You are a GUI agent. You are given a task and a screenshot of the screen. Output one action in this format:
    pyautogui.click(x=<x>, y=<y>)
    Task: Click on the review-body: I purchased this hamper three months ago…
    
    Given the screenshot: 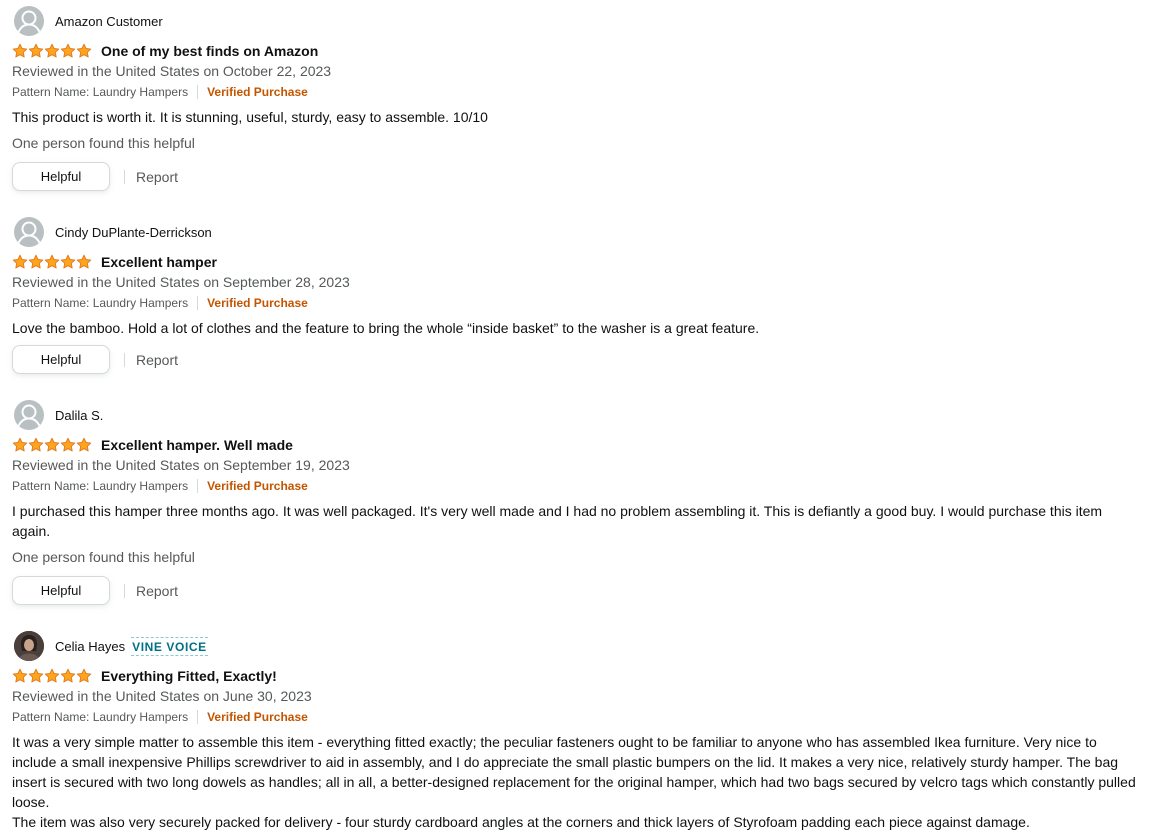 What is the action you would take?
    pyautogui.click(x=557, y=521)
    